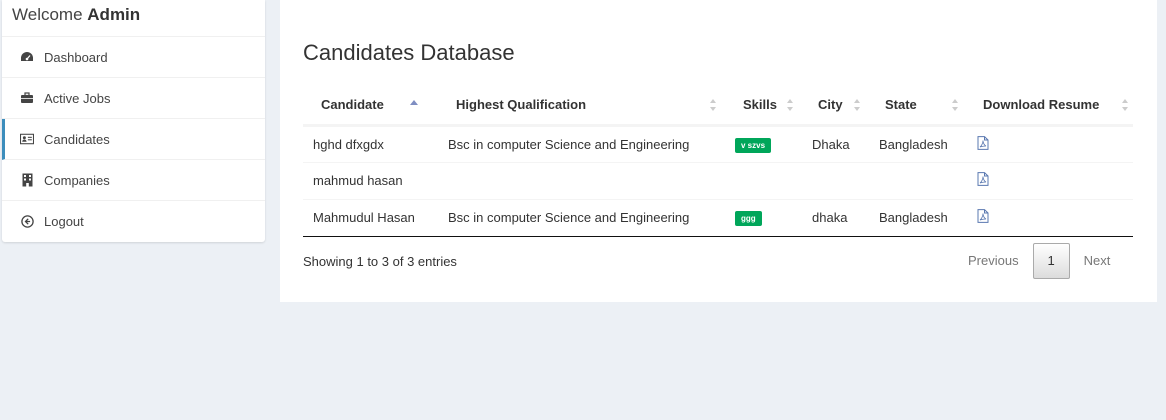  Describe the element at coordinates (763, 180) in the screenshot. I see `cell-skills` at that location.